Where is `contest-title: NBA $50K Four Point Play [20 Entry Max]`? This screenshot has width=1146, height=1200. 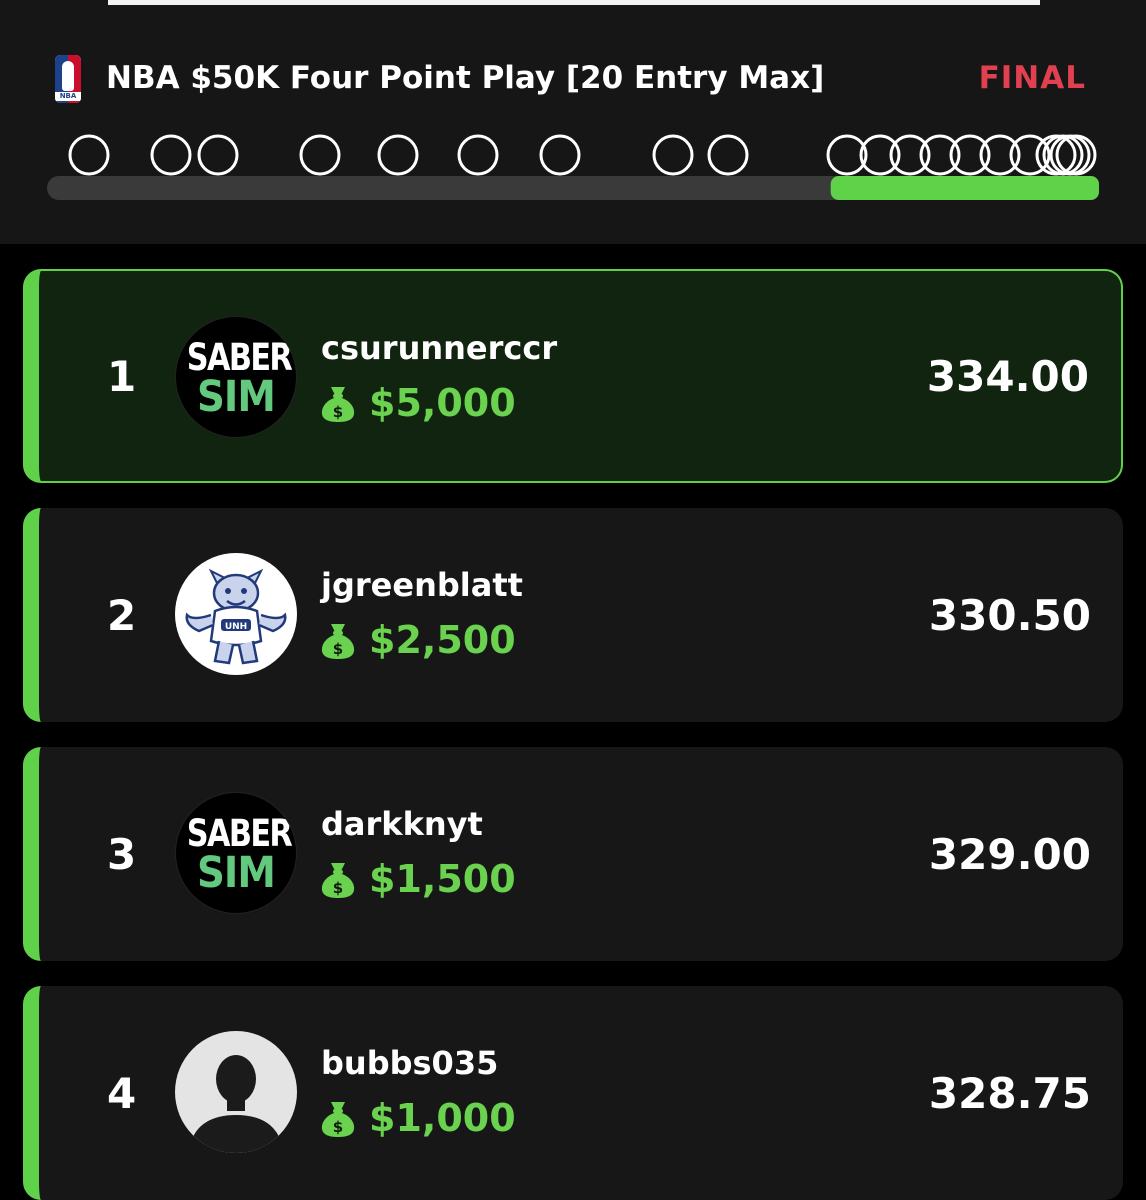 contest-title: NBA $50K Four Point Play [20 Entry Max] is located at coordinates (465, 78).